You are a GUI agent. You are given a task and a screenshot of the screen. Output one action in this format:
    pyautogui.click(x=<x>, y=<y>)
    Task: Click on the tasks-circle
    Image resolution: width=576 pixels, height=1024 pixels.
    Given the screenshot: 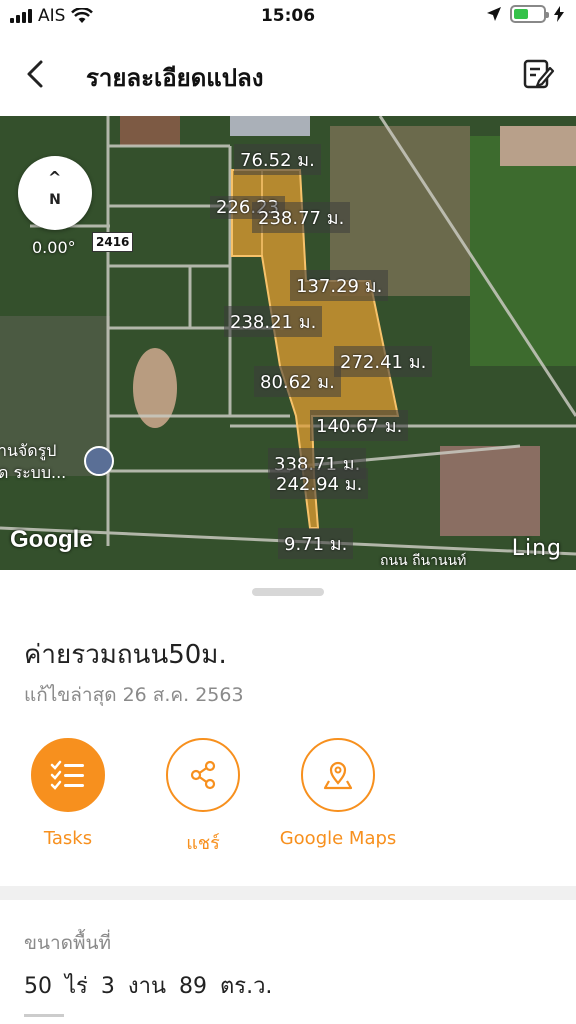 What is the action you would take?
    pyautogui.click(x=68, y=775)
    